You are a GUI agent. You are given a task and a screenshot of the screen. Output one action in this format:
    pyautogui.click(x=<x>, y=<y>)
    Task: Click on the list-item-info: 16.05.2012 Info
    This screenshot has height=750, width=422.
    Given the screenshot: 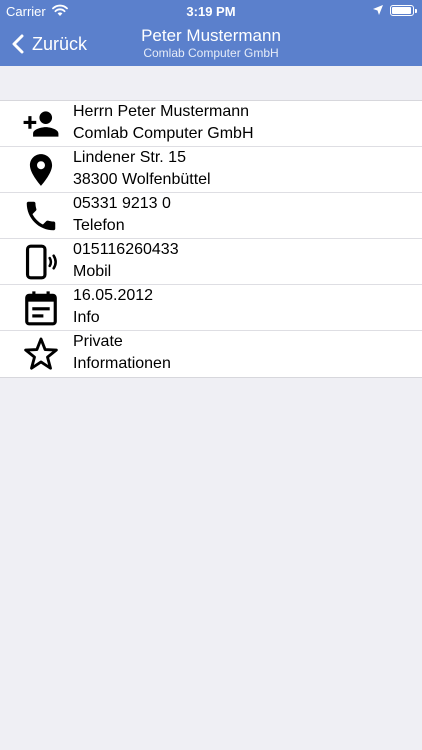 What is the action you would take?
    pyautogui.click(x=211, y=308)
    